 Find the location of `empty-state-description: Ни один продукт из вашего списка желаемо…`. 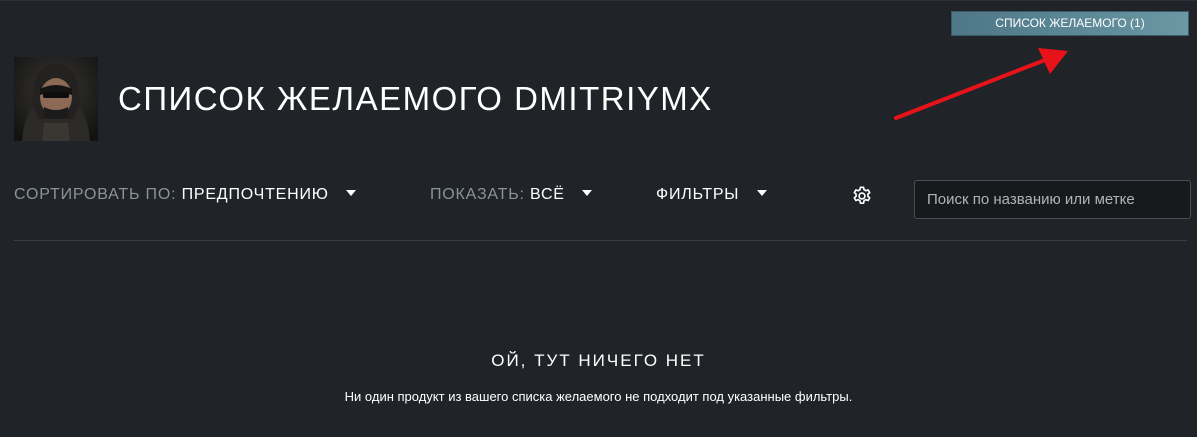

empty-state-description: Ни один продукт из вашего списка желаемо… is located at coordinates (598, 396).